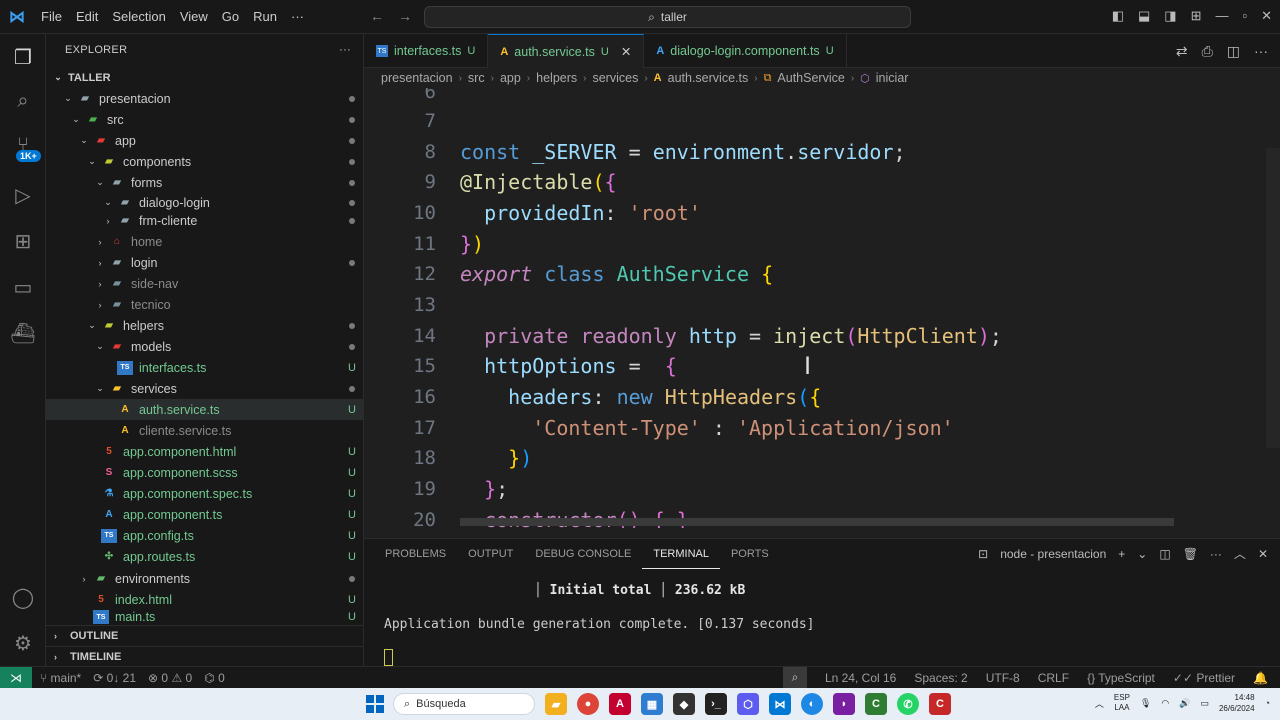 This screenshot has height=720, width=1280. I want to click on tree-folder-side-nav: › ▰ side-nav, so click(204, 283).